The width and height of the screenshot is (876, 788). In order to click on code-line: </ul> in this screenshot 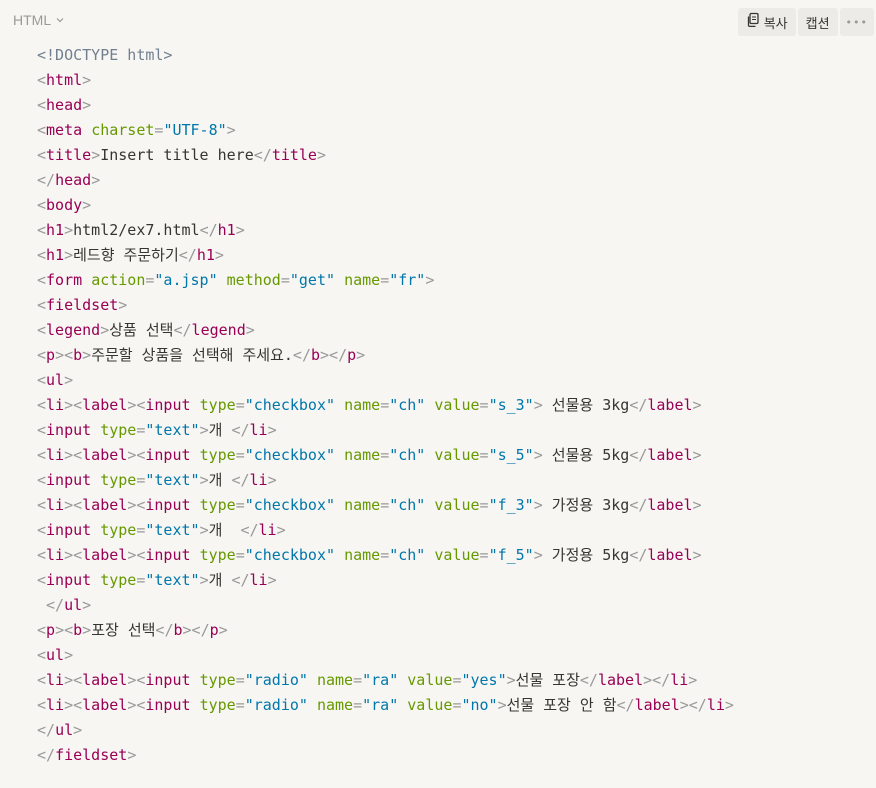, I will do `click(385, 730)`.